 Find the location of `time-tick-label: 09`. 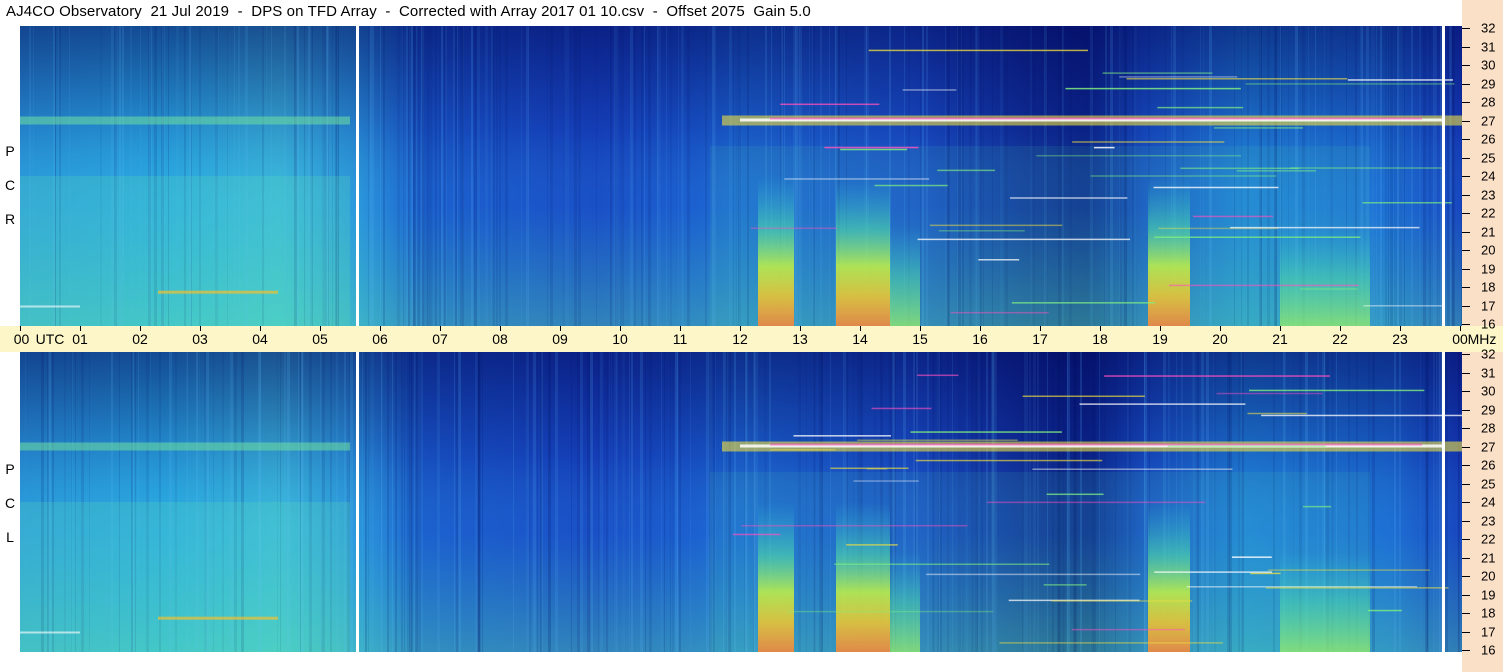

time-tick-label: 09 is located at coordinates (560, 339).